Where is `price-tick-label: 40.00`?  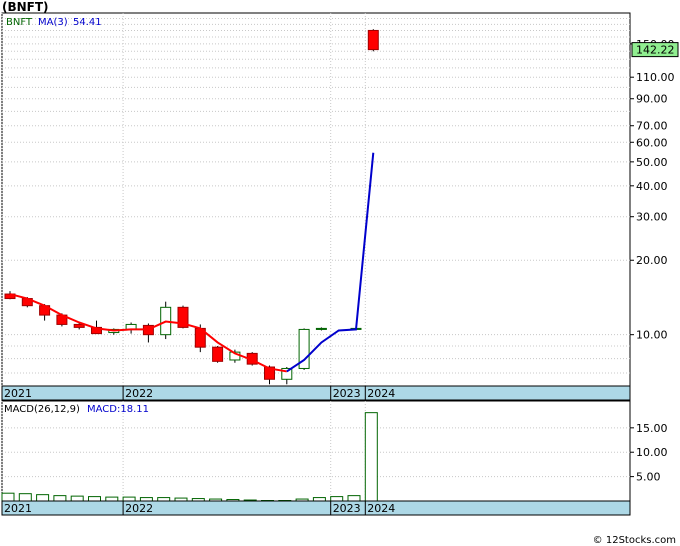 price-tick-label: 40.00 is located at coordinates (652, 186).